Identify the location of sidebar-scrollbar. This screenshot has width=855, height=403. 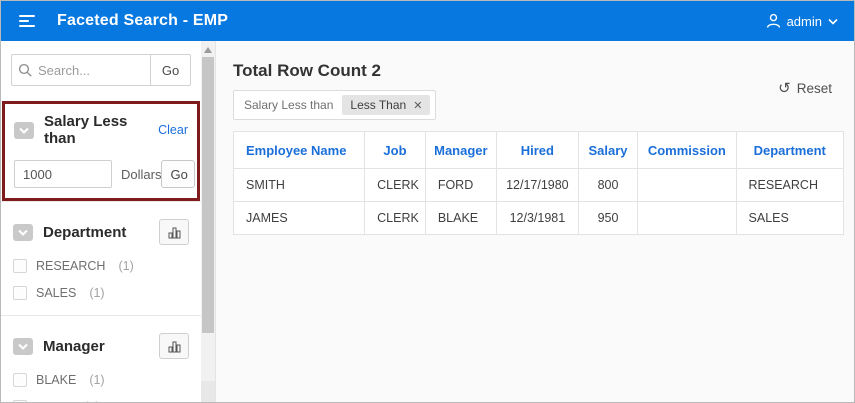
(208, 221).